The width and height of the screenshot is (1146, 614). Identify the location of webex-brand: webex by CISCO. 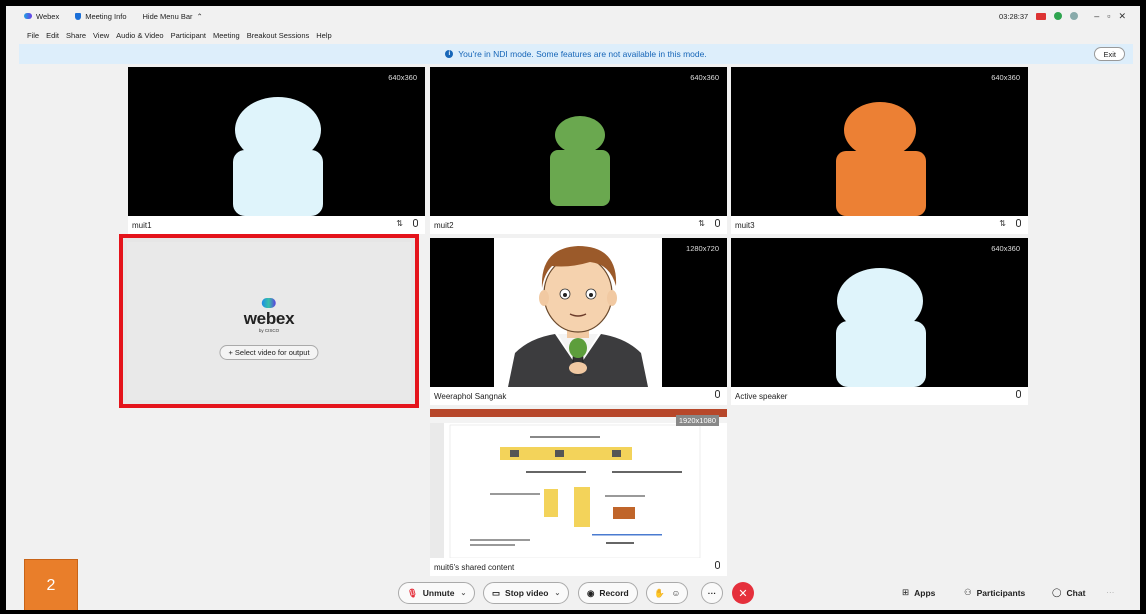
(269, 315).